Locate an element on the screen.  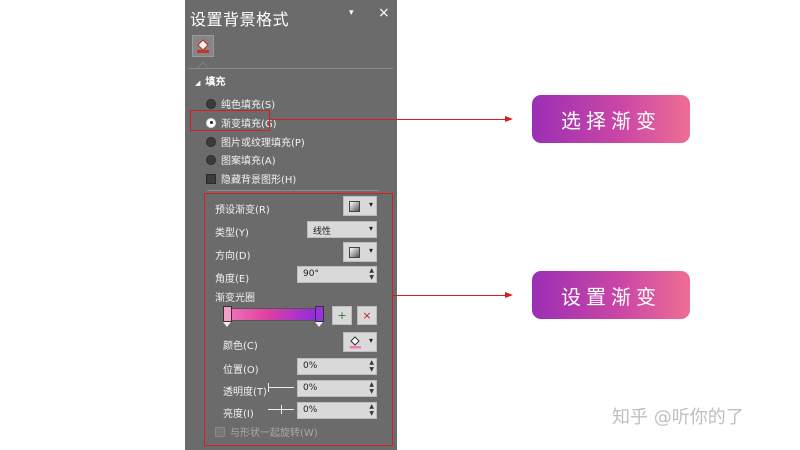
pane-title: 设置背景格式 is located at coordinates (240, 19).